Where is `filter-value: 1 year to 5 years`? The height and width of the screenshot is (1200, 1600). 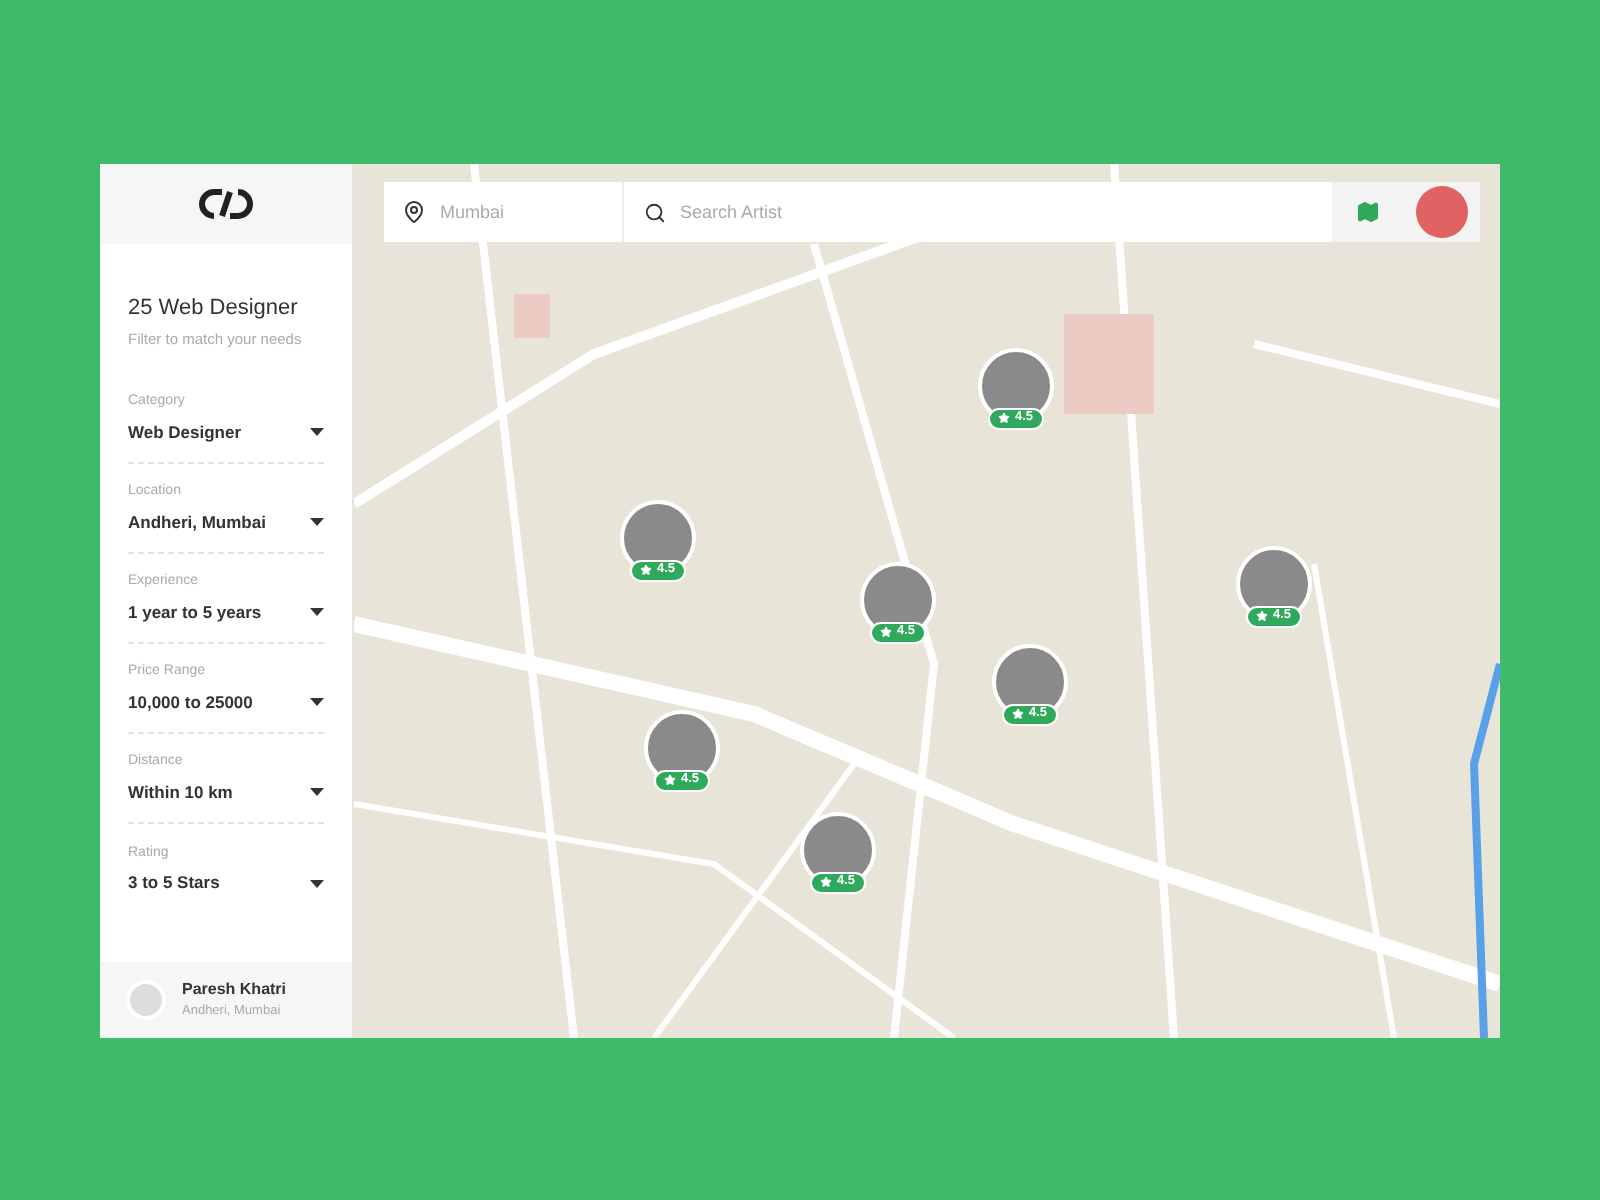
filter-value: 1 year to 5 years is located at coordinates (195, 612).